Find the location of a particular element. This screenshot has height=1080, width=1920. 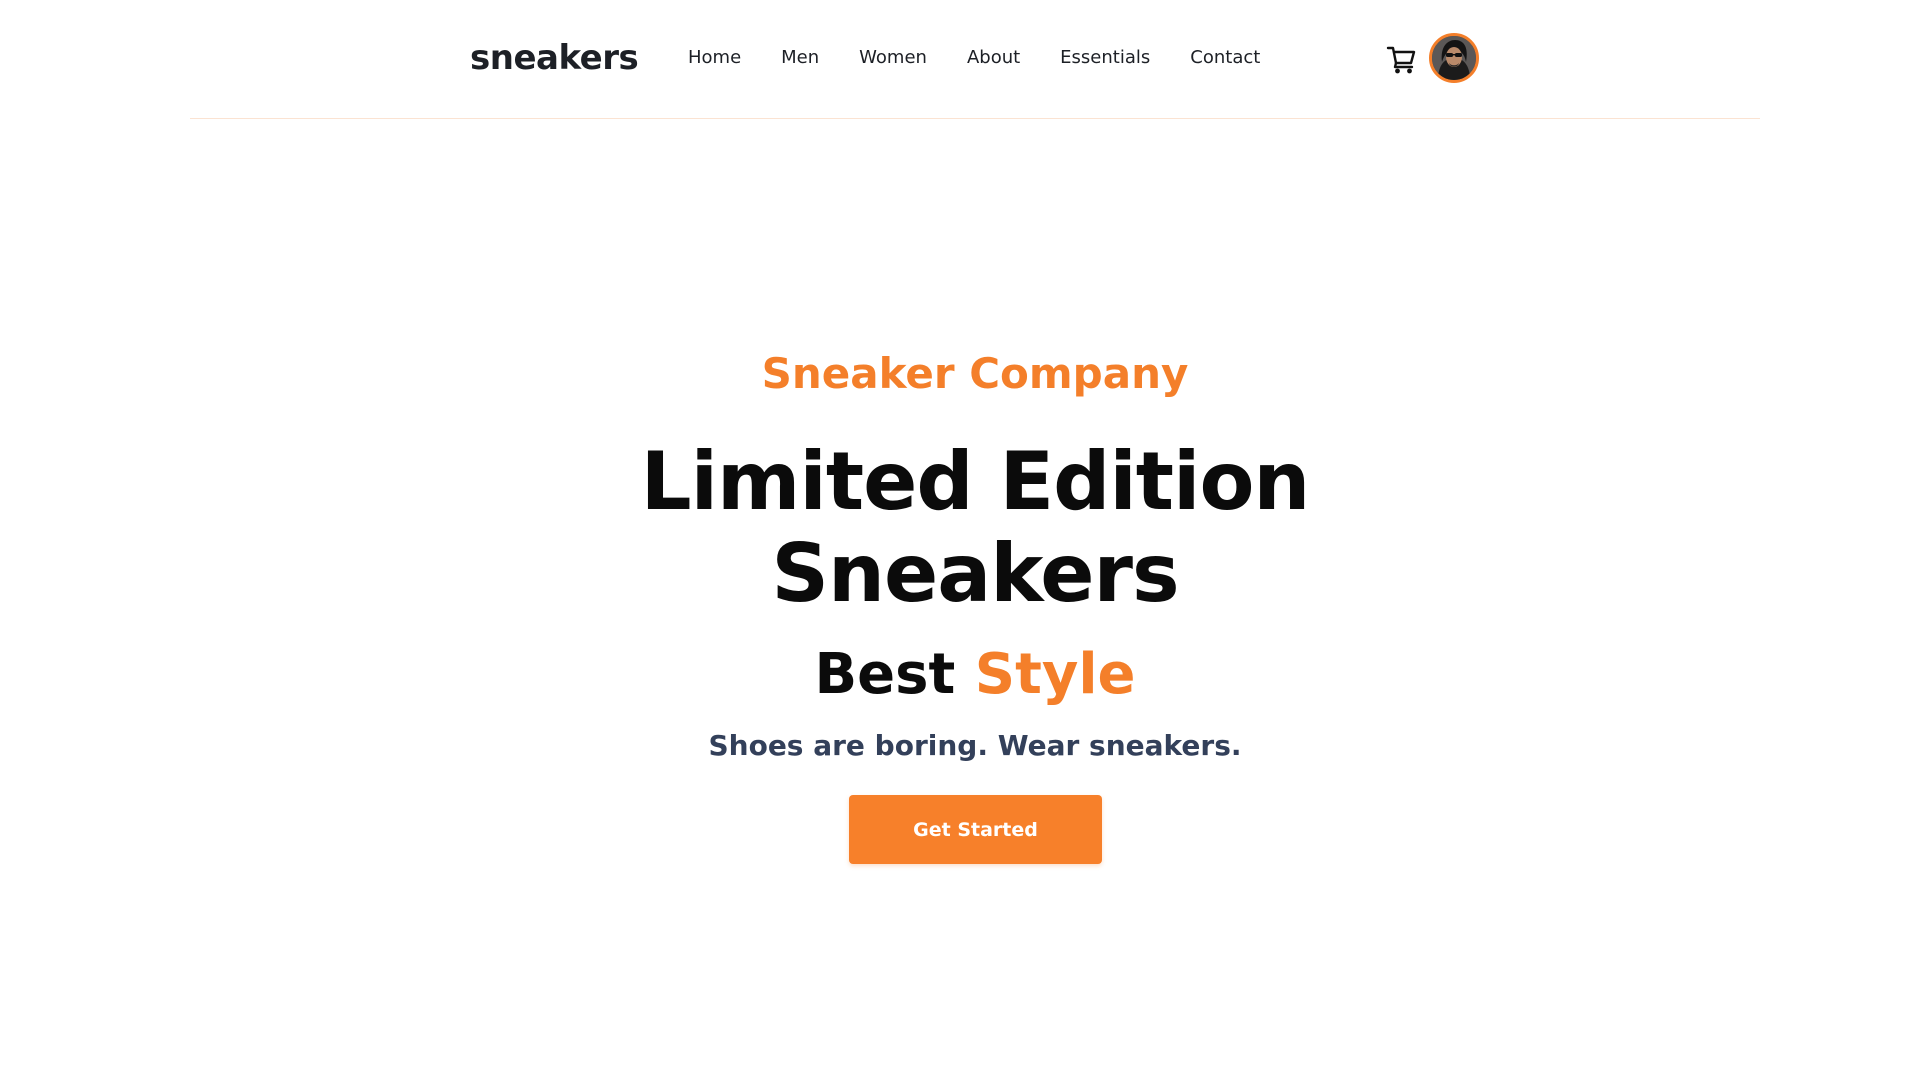

main-nav: Home Men Women About Essentials Contact is located at coordinates (994, 58).